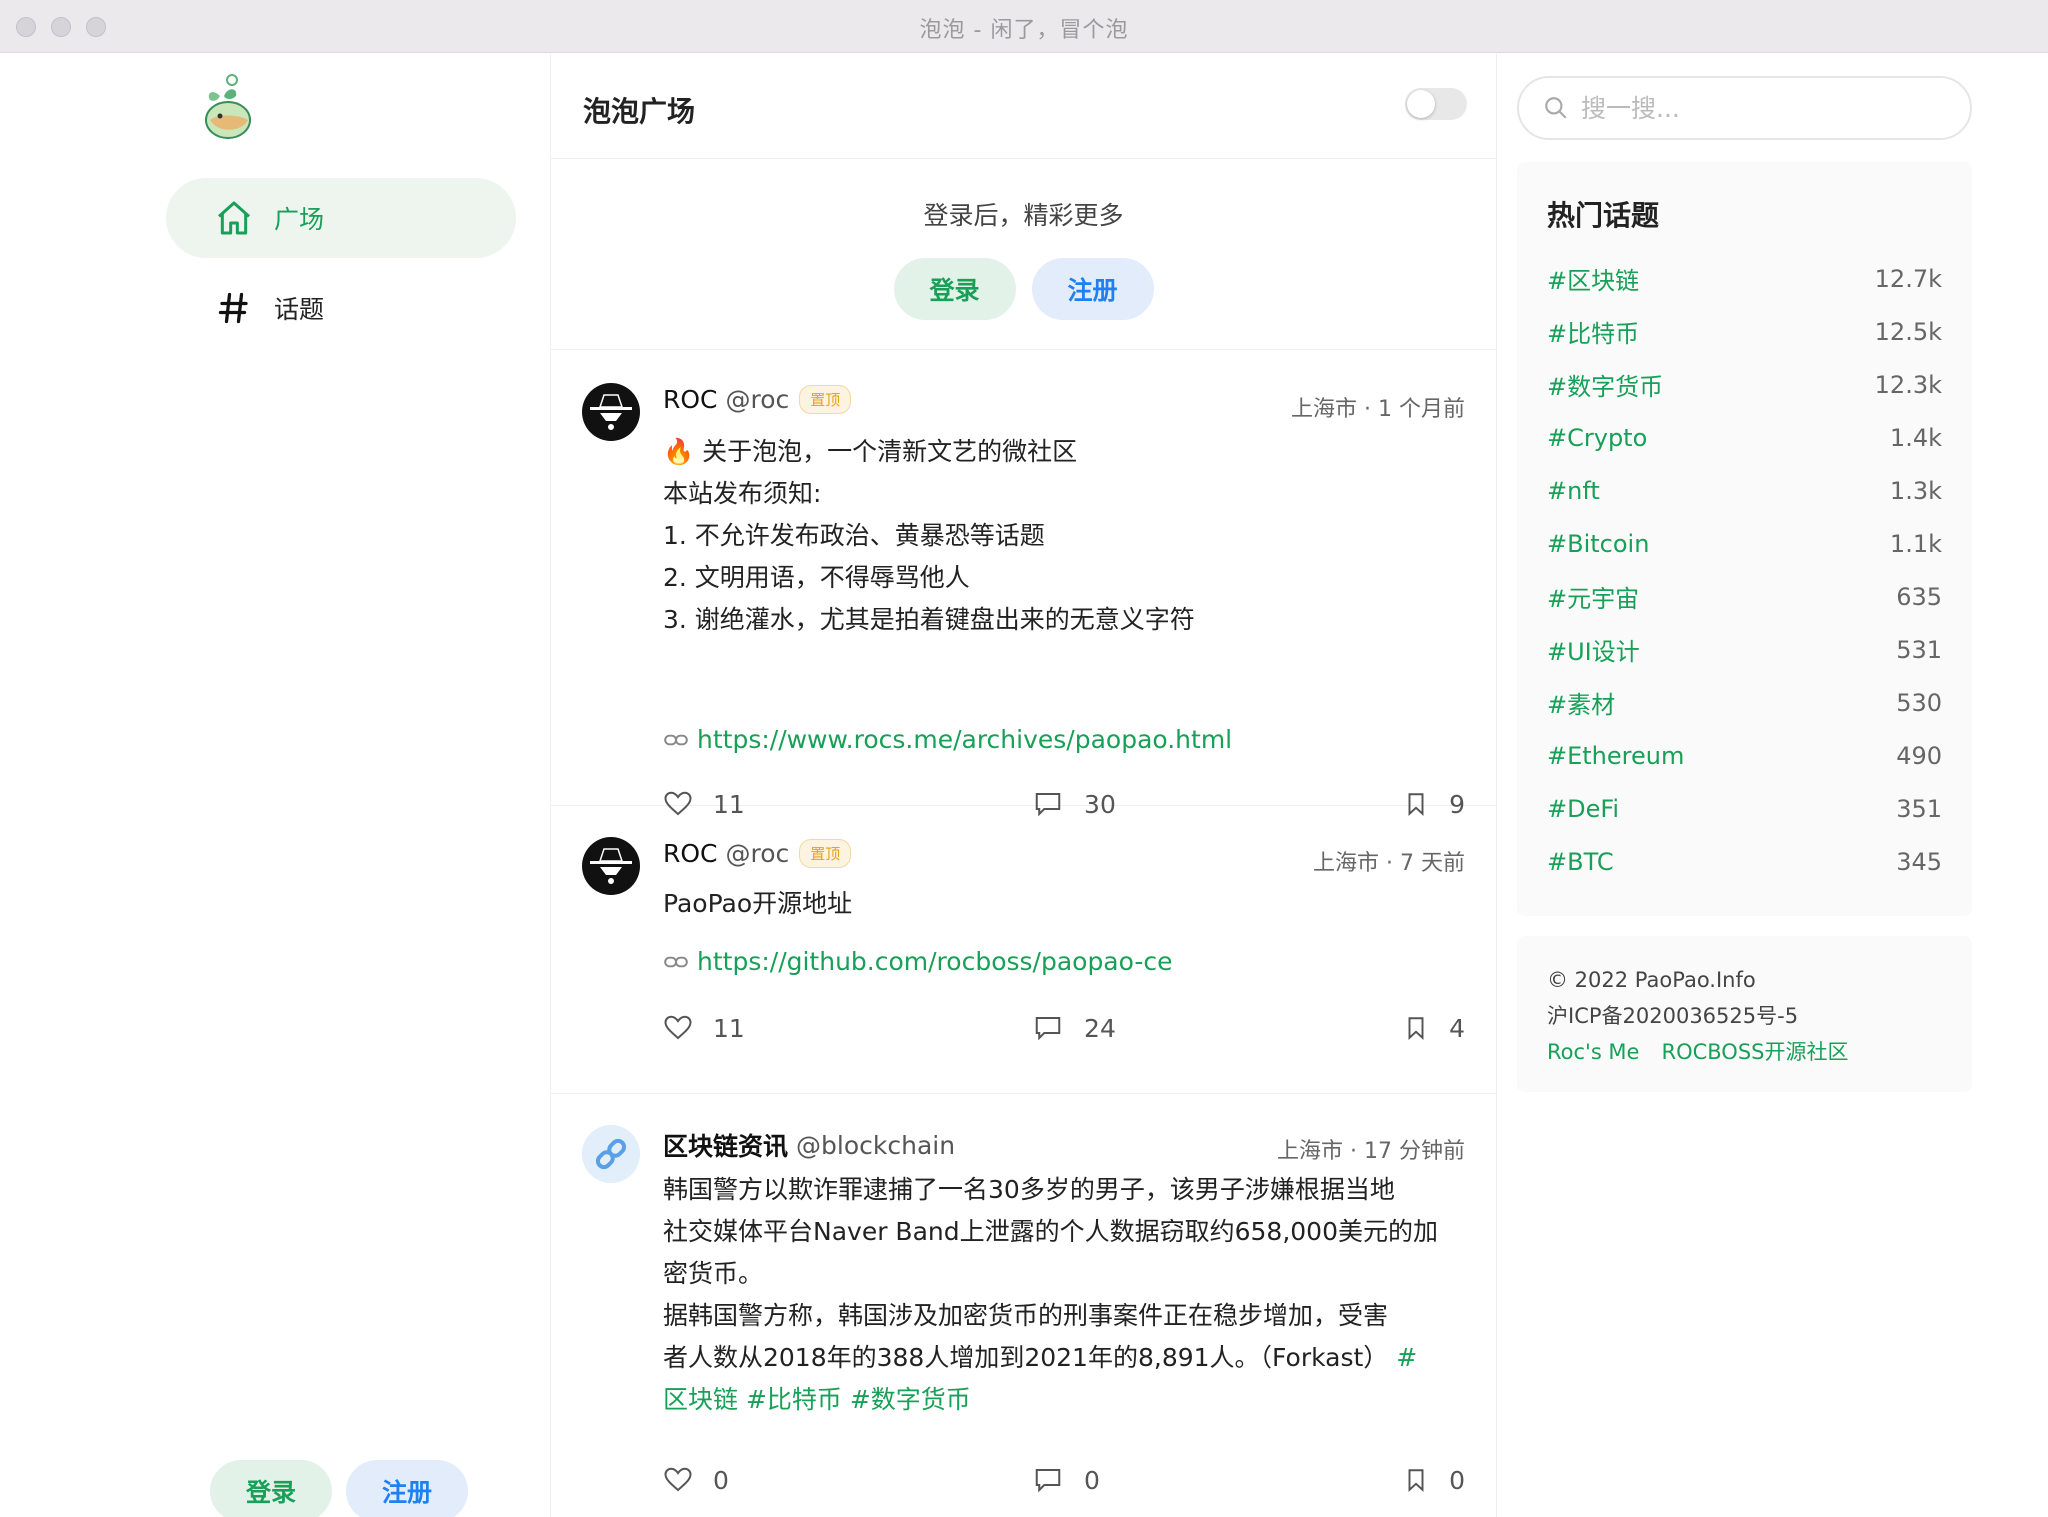  I want to click on topic-name: #素材, so click(1581, 702).